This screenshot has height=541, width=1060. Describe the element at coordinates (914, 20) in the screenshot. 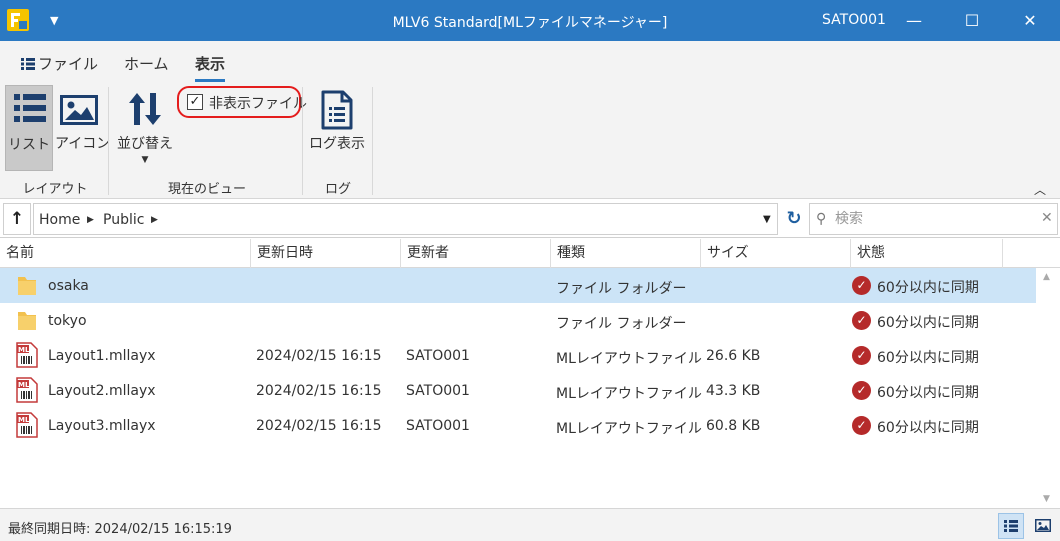

I see `minimize-button: —` at that location.